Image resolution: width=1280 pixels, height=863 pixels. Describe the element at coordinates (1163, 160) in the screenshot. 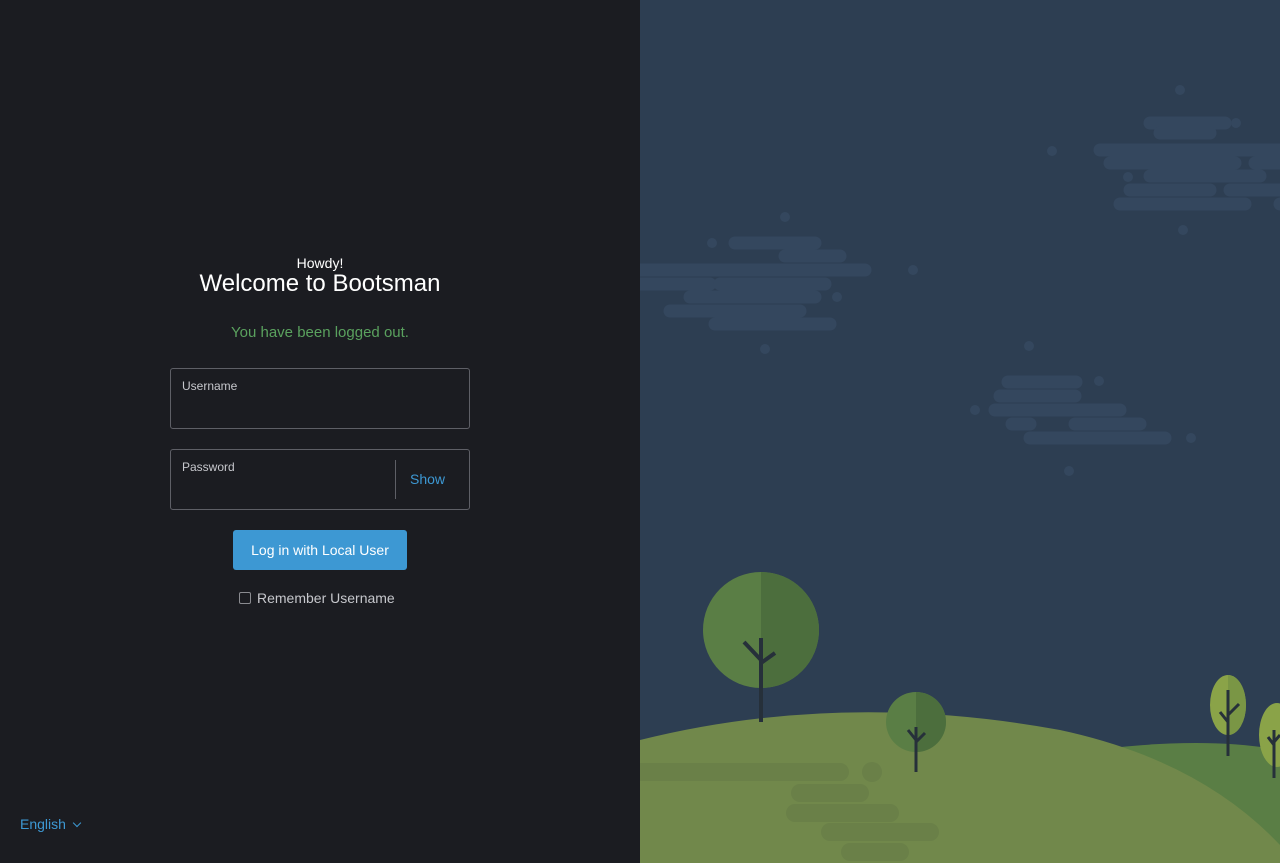

I see `cloud-illustration-top-right` at that location.